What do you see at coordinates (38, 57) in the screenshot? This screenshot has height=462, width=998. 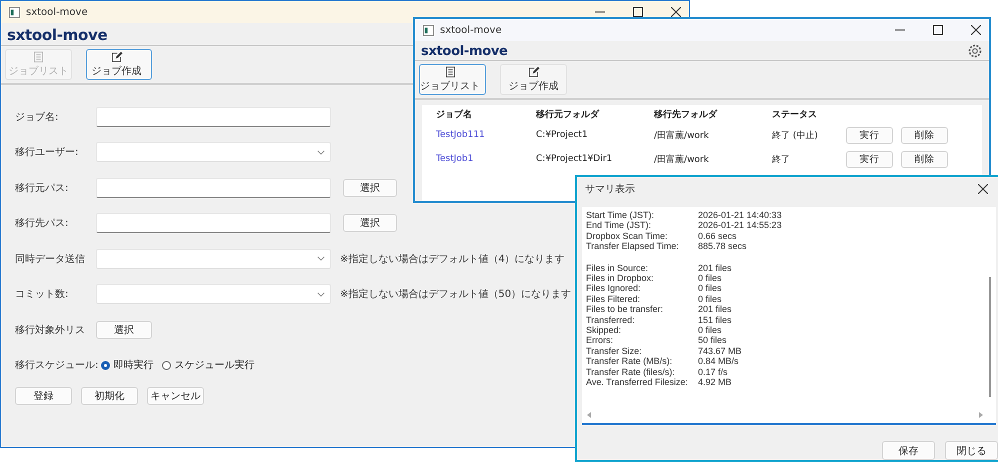 I see `list-icon` at bounding box center [38, 57].